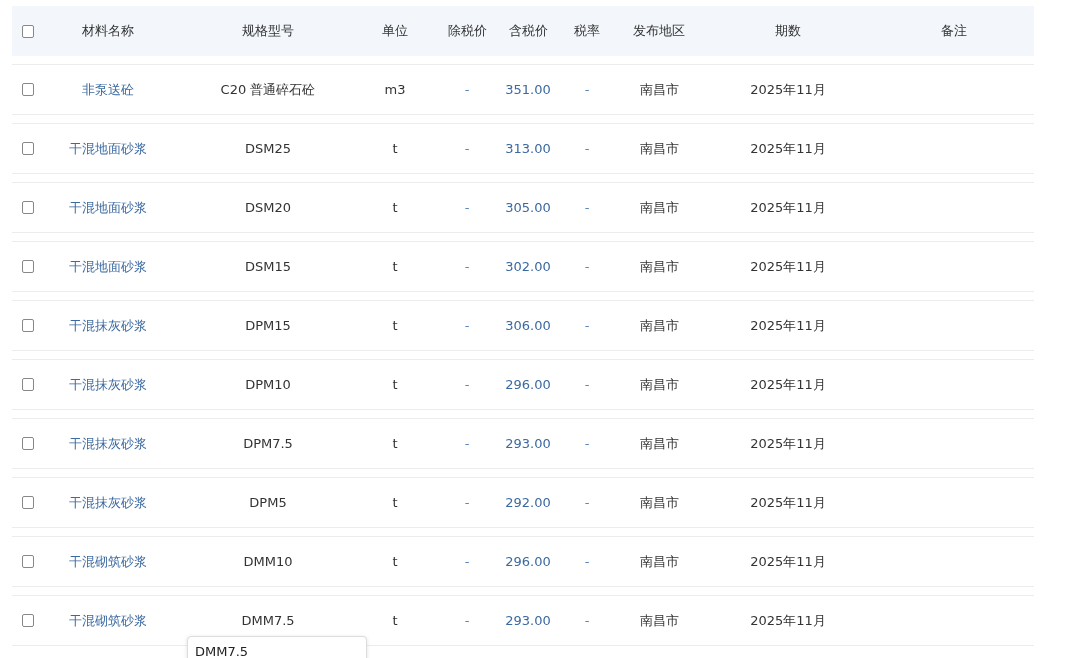 The height and width of the screenshot is (658, 1080). What do you see at coordinates (277, 647) in the screenshot?
I see `tooltip: DMM7.5` at bounding box center [277, 647].